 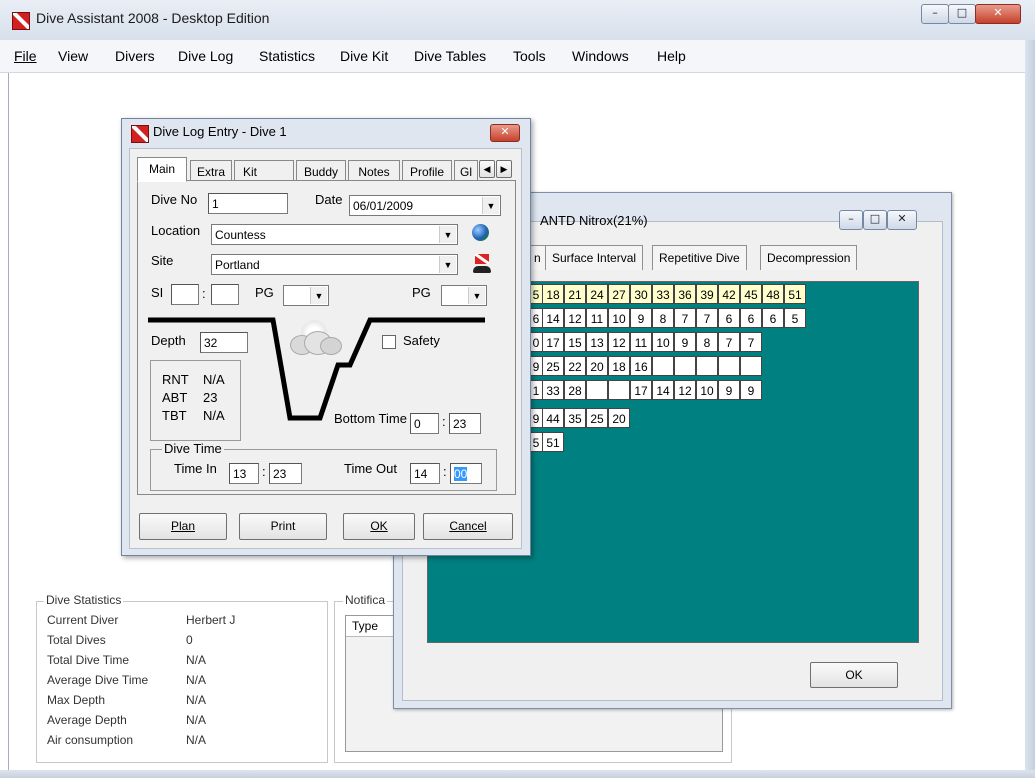 What do you see at coordinates (225, 294) in the screenshot?
I see `si-minutes-field` at bounding box center [225, 294].